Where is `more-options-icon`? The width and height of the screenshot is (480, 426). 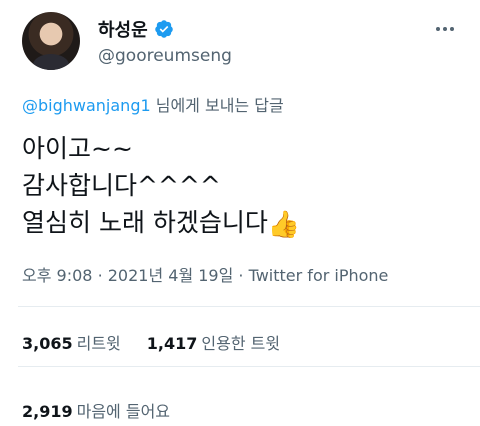 more-options-icon is located at coordinates (445, 29).